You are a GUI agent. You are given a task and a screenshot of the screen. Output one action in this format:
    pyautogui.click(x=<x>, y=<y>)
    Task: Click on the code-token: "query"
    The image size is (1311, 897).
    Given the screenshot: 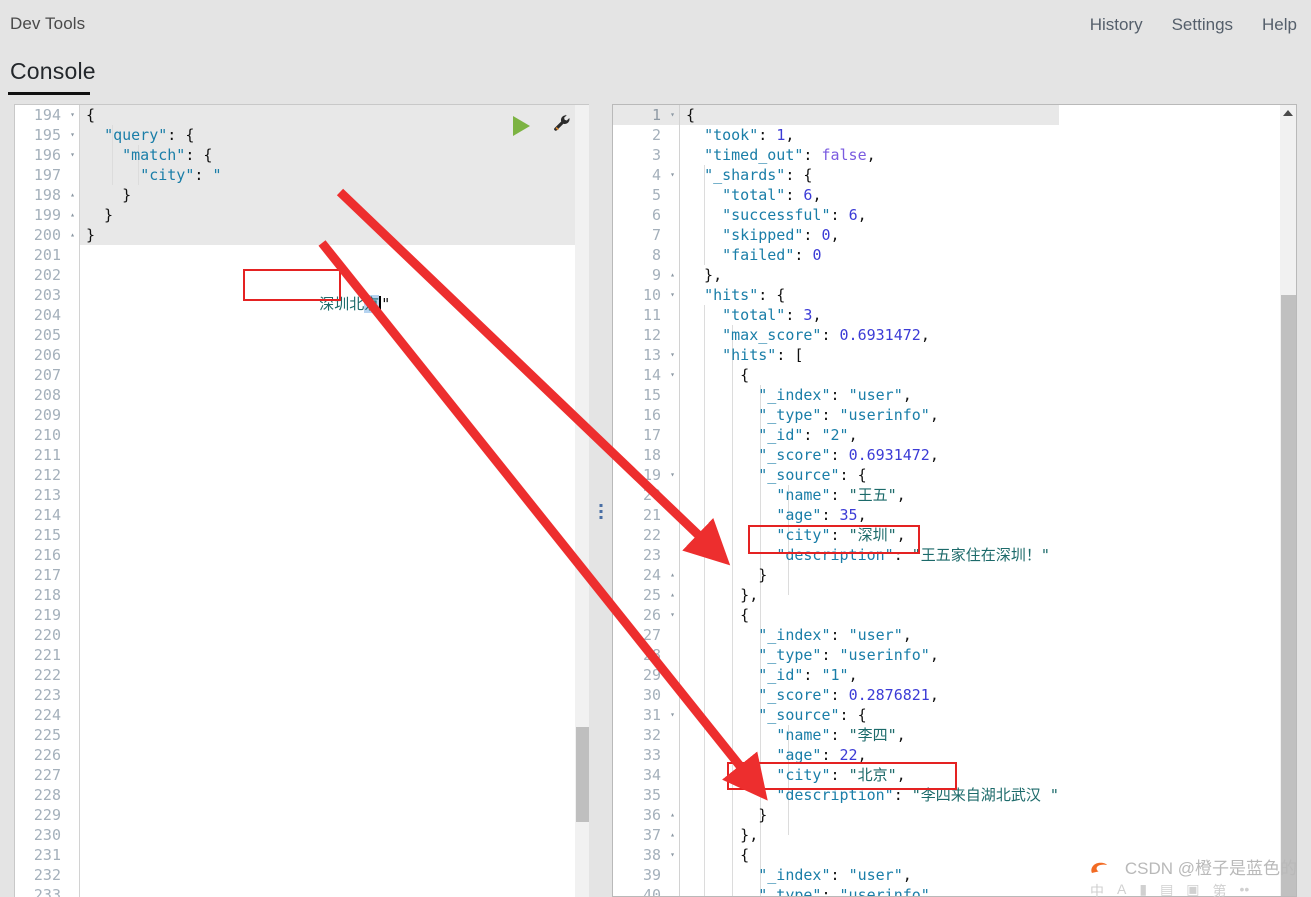 What is the action you would take?
    pyautogui.click(x=136, y=135)
    